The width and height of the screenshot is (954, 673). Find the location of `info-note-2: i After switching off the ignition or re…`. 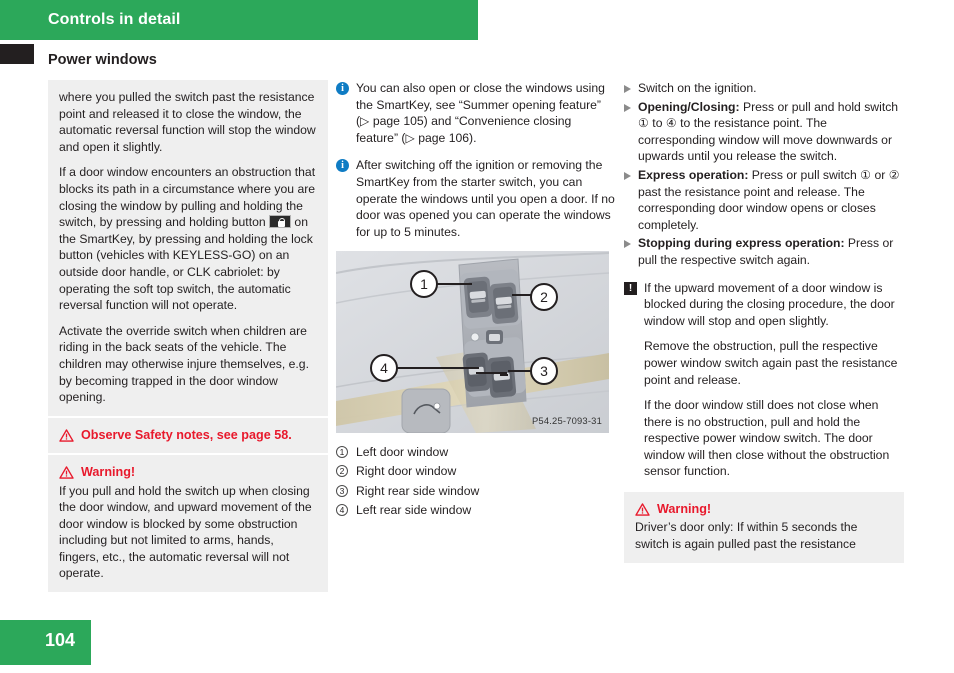

info-note-2: i After switching off the ignition or re… is located at coordinates (476, 198).